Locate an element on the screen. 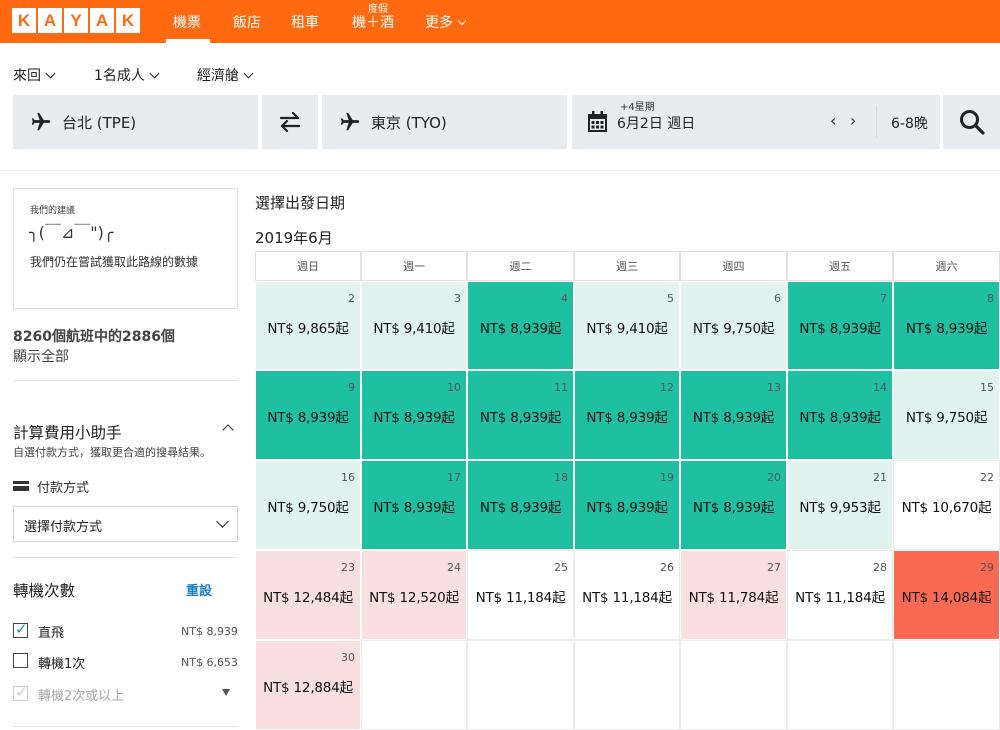  day-number: 30 is located at coordinates (348, 657).